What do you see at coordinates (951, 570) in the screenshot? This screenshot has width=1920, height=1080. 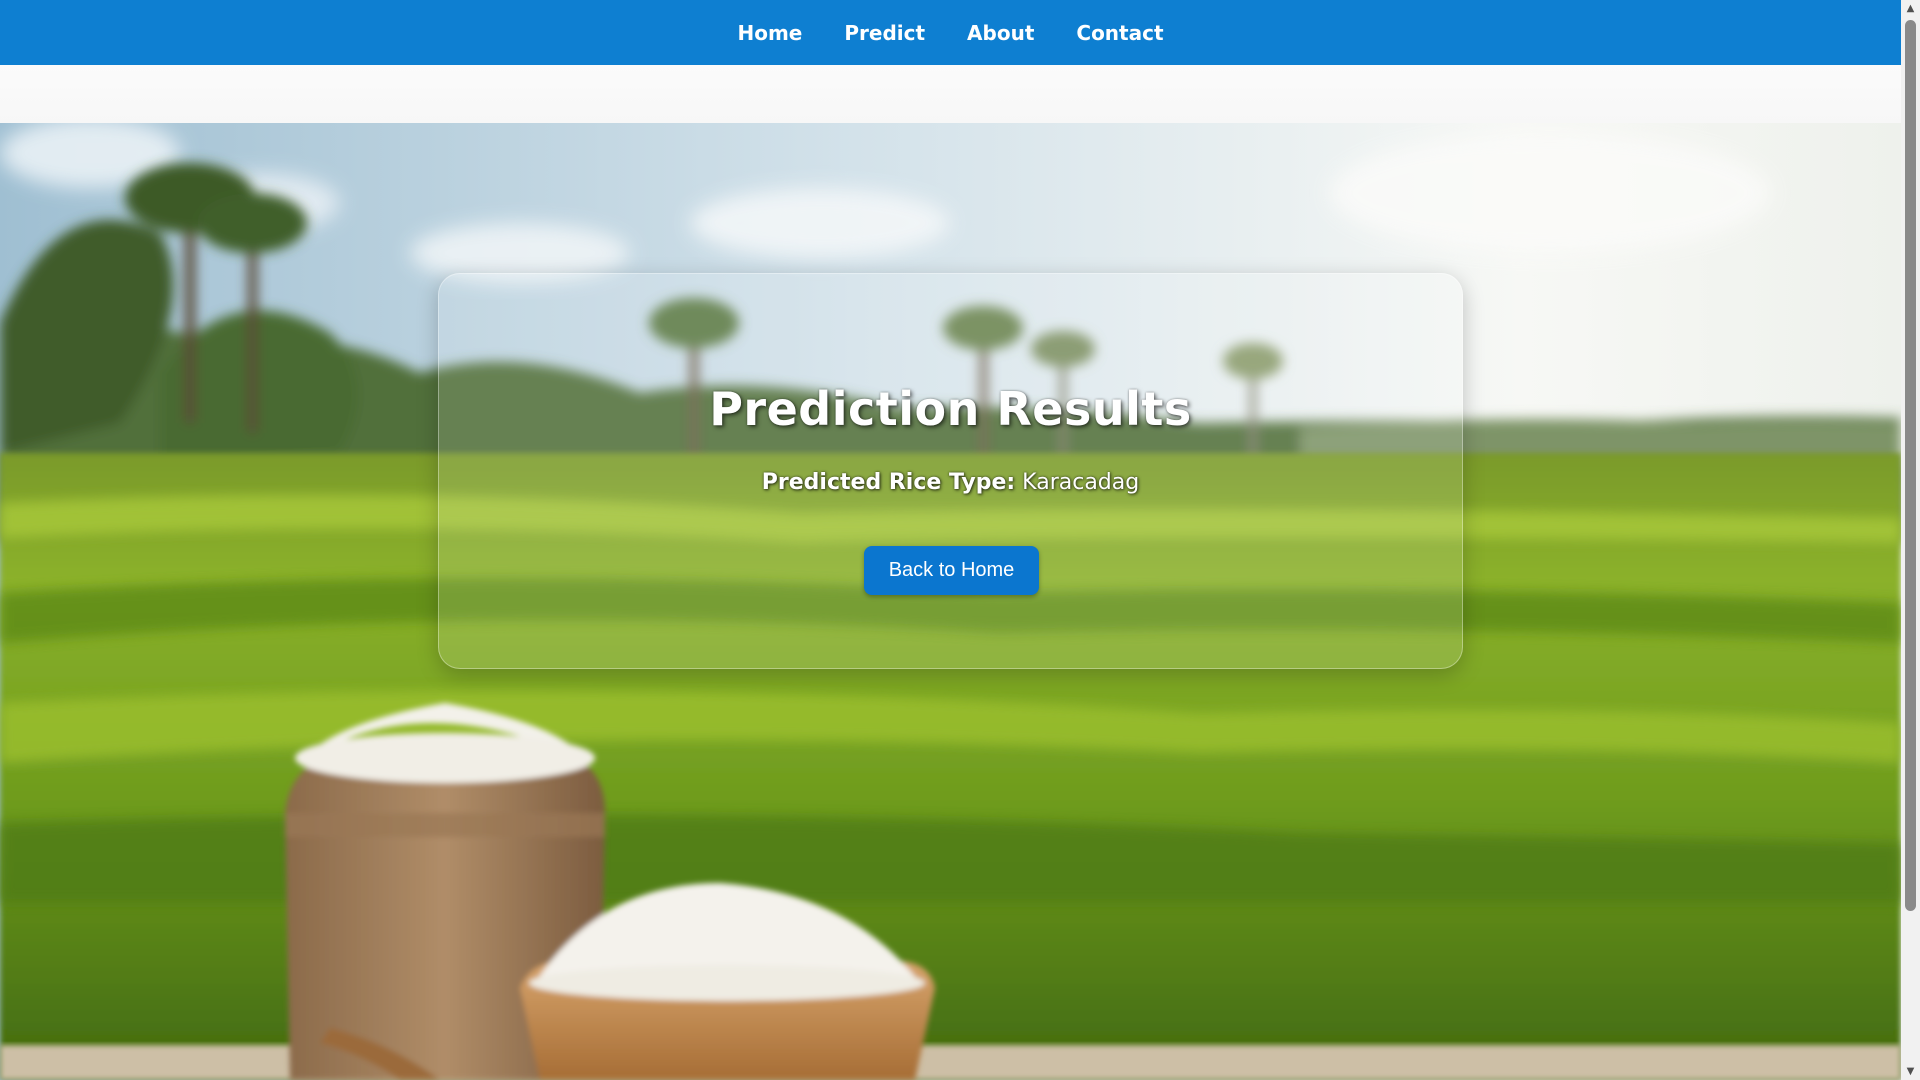 I see `back-to-home-button: Back to Home` at bounding box center [951, 570].